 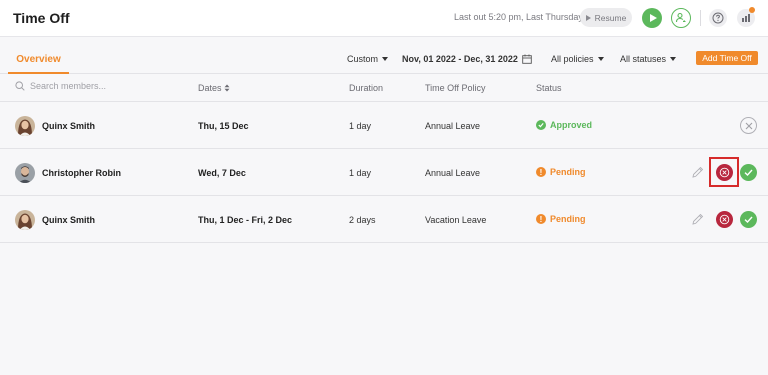 What do you see at coordinates (210, 88) in the screenshot?
I see `column-dates-label: Dates` at bounding box center [210, 88].